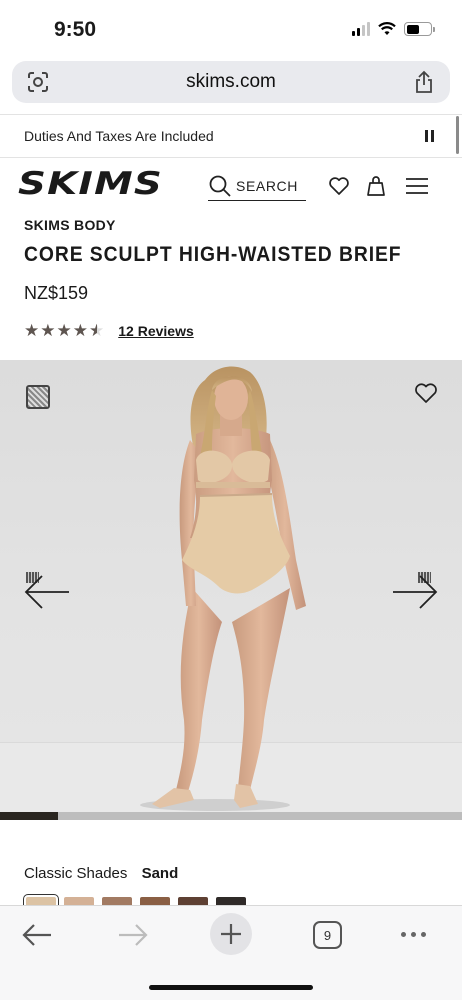 The image size is (462, 1000). What do you see at coordinates (213, 254) in the screenshot?
I see `product-title: CORE SCULPT HIGH-WAISTED BRIEF` at bounding box center [213, 254].